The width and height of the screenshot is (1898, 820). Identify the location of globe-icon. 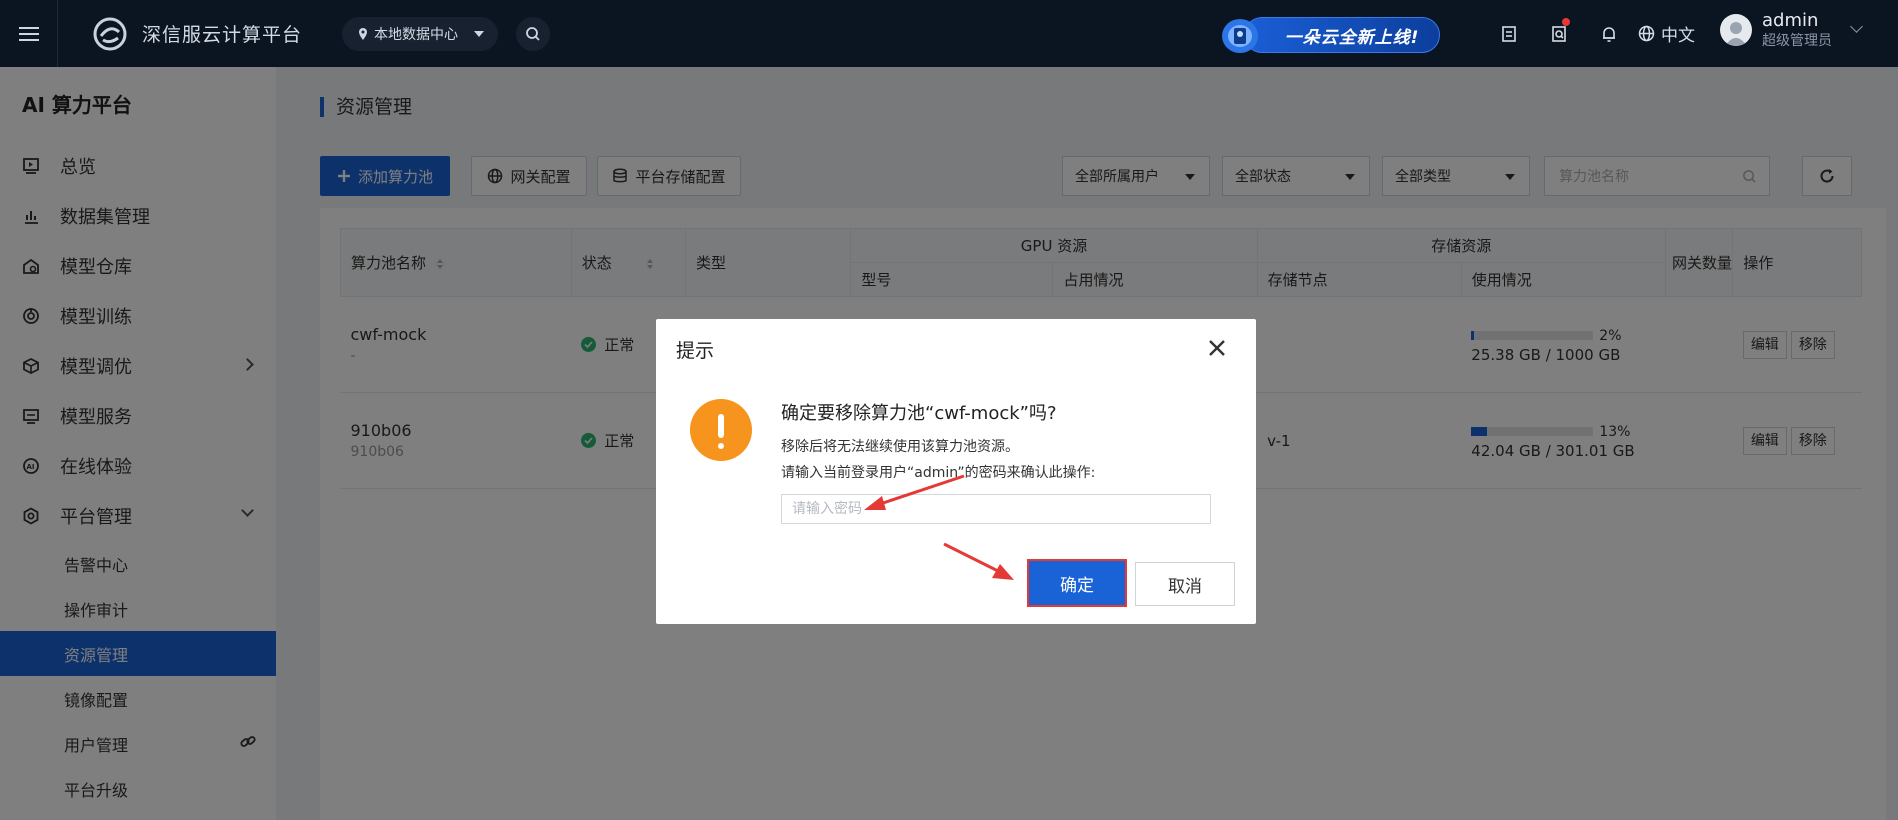
(1646, 33).